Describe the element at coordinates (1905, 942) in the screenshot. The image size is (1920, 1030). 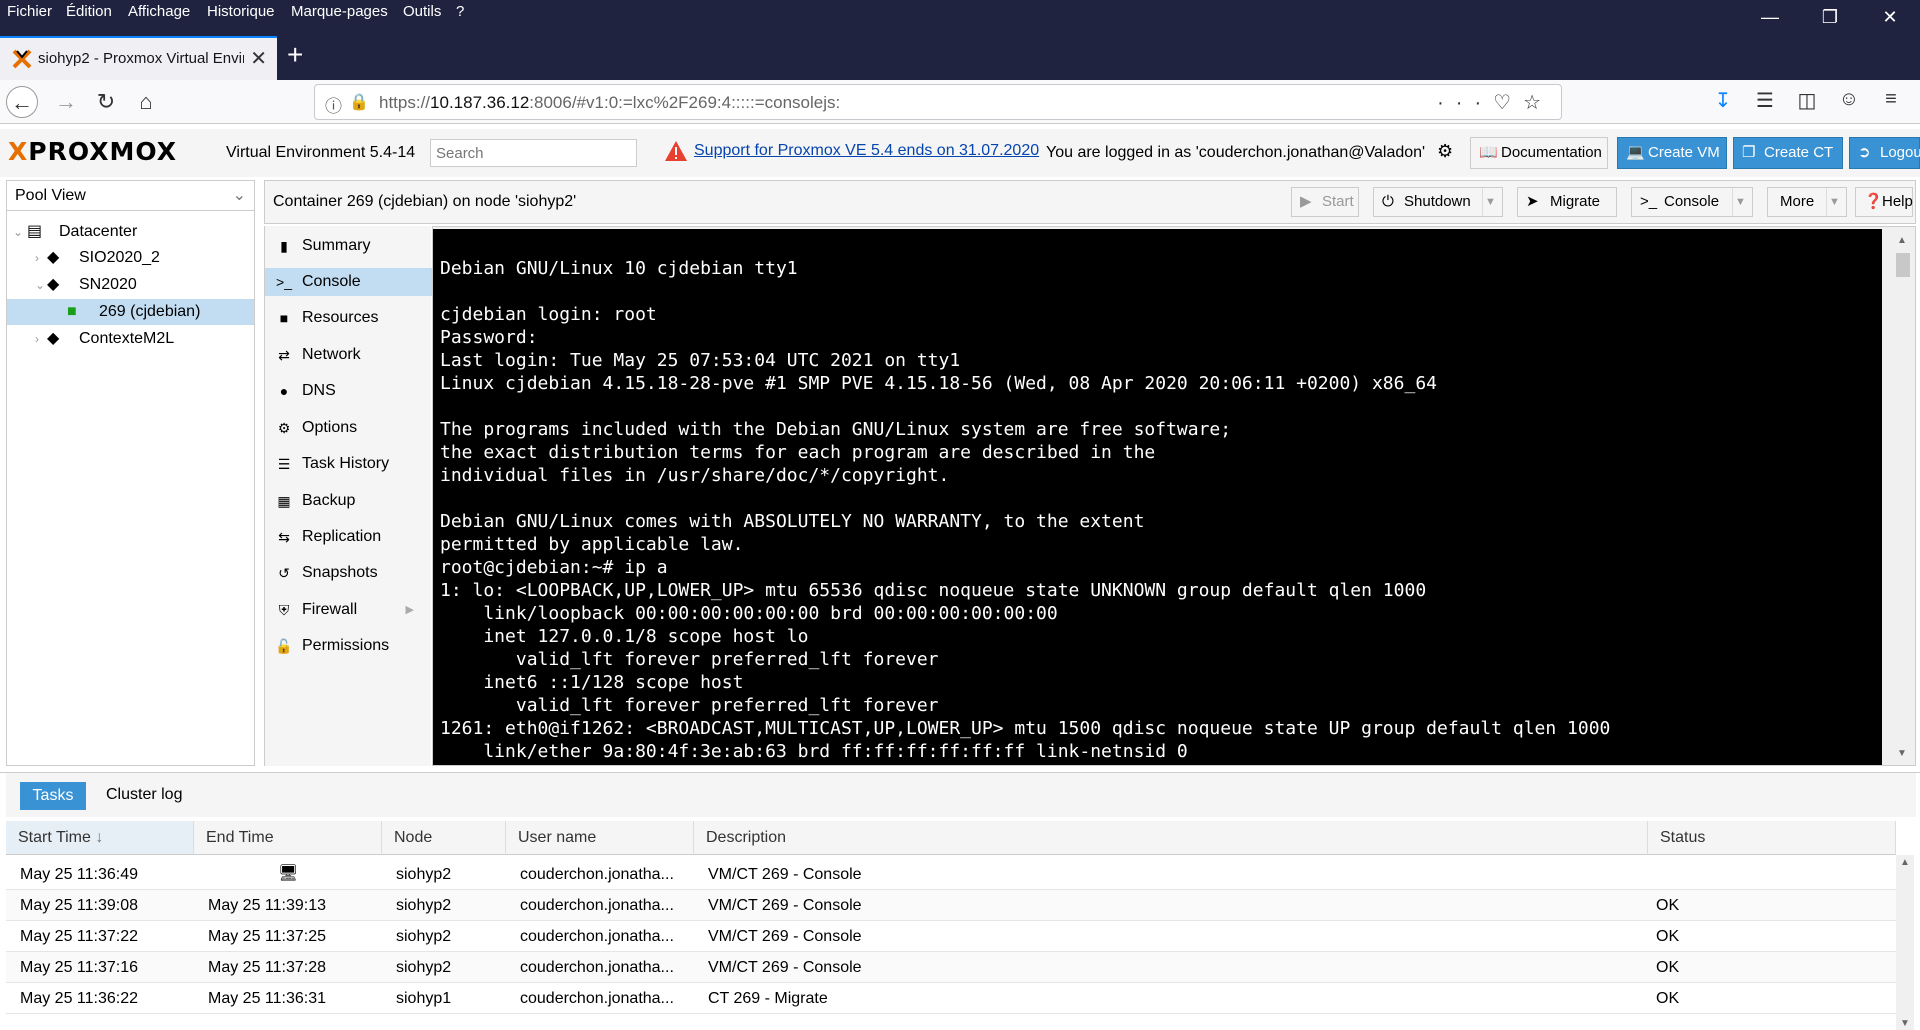
I see `grid-scrollbar: ▲ ▼` at that location.